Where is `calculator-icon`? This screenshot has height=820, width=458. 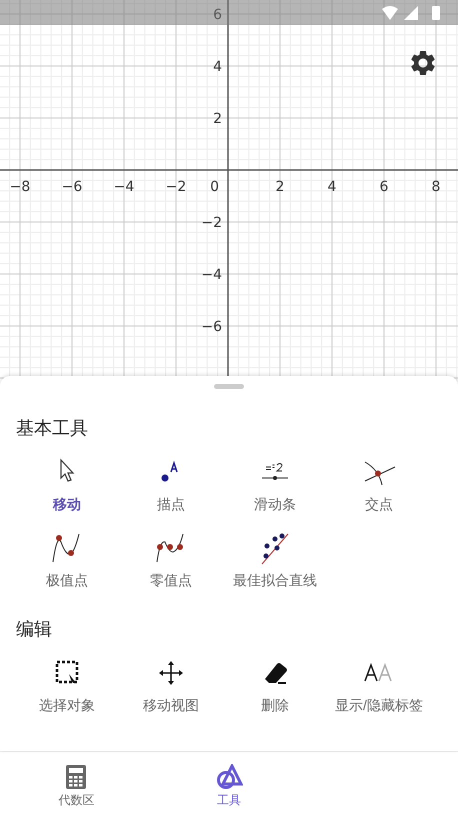 calculator-icon is located at coordinates (76, 777).